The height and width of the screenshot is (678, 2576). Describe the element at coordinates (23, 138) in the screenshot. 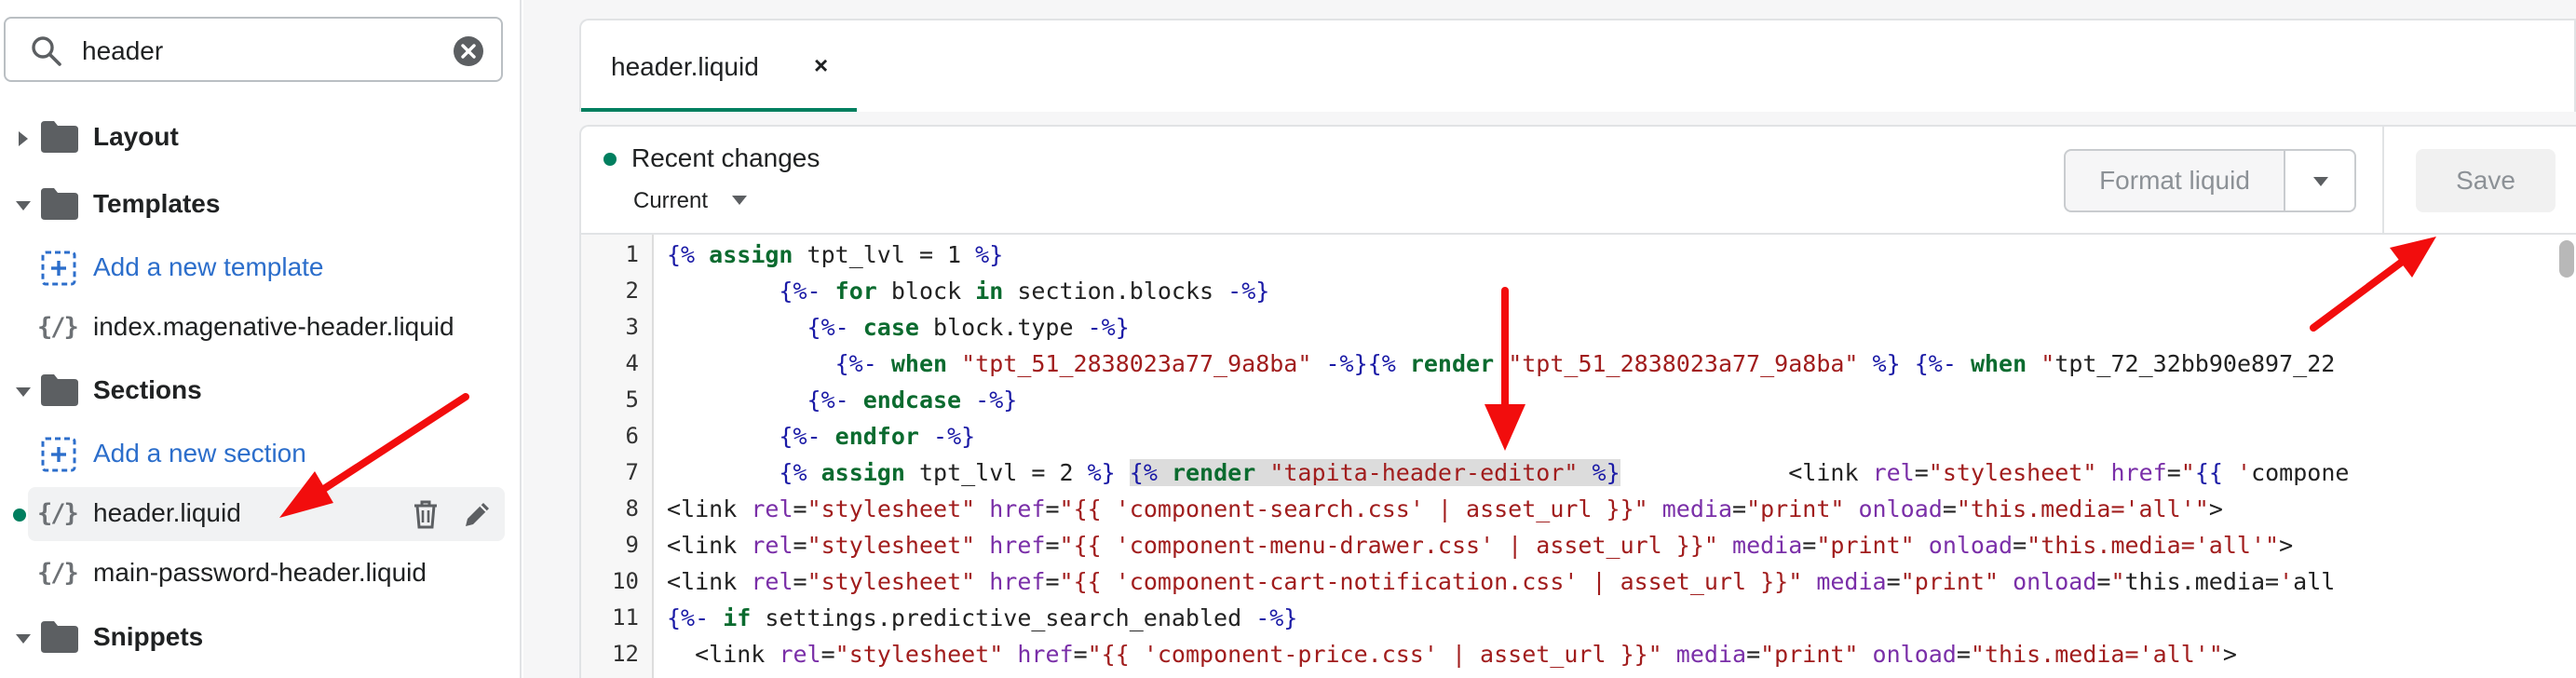

I see `caret-right-icon` at that location.